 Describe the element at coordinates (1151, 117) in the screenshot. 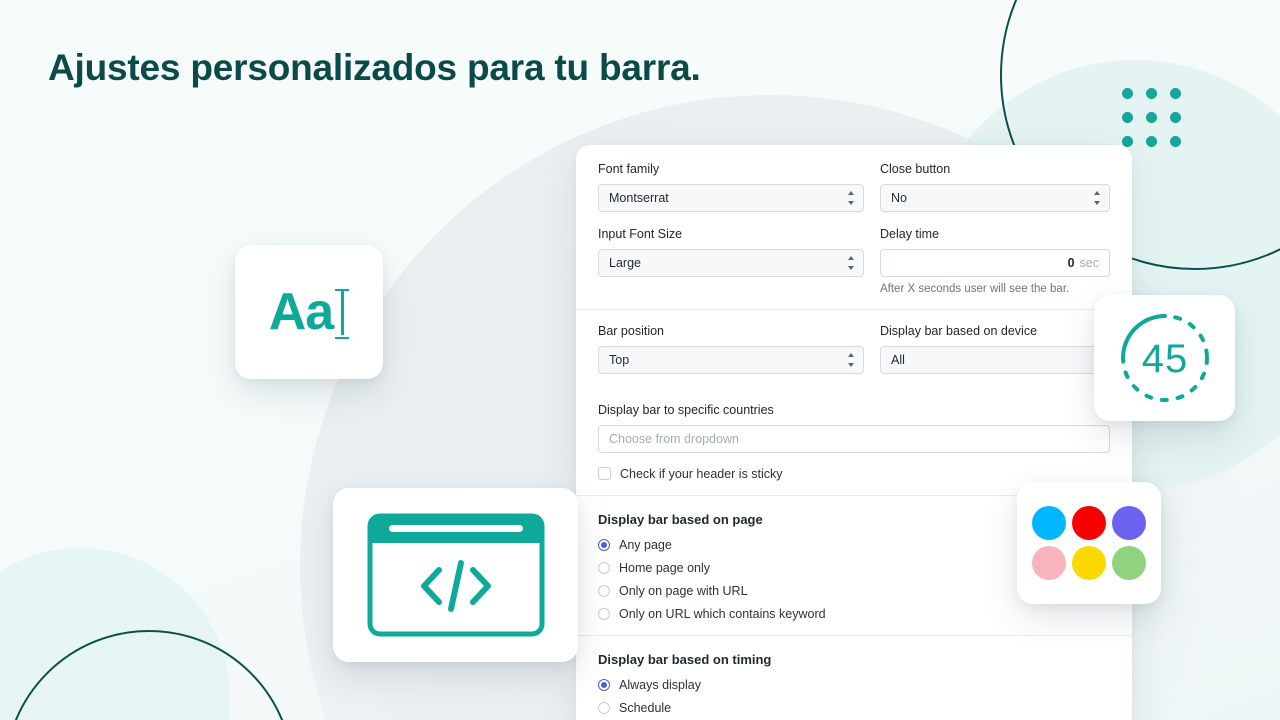

I see `dot-grid-icon` at that location.